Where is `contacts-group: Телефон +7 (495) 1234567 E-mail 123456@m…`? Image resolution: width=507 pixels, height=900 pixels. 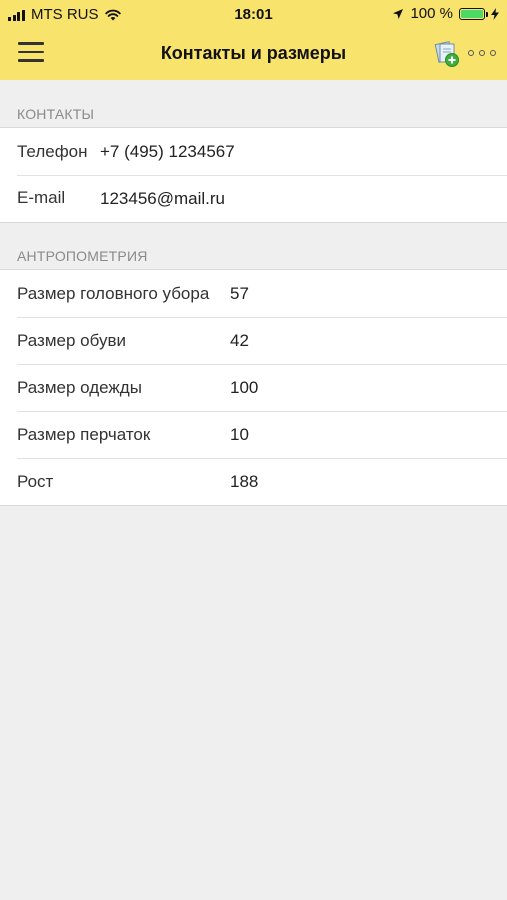 contacts-group: Телефон +7 (495) 1234567 E-mail 123456@m… is located at coordinates (253, 175).